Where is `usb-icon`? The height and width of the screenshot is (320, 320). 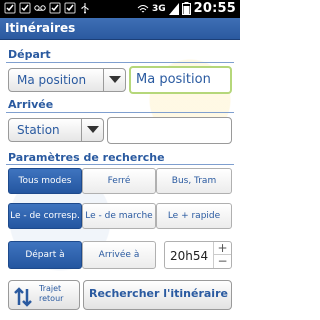 usb-icon is located at coordinates (85, 8).